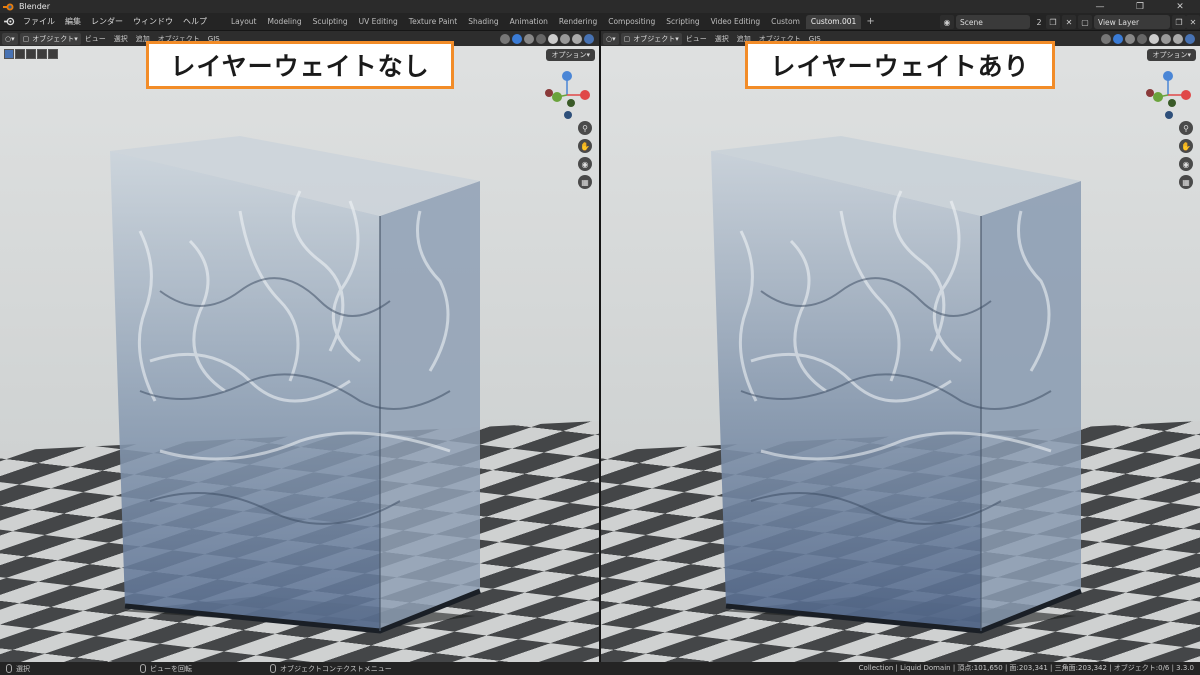  Describe the element at coordinates (1069, 22) in the screenshot. I see `delete-scene-icon: ✕` at that location.